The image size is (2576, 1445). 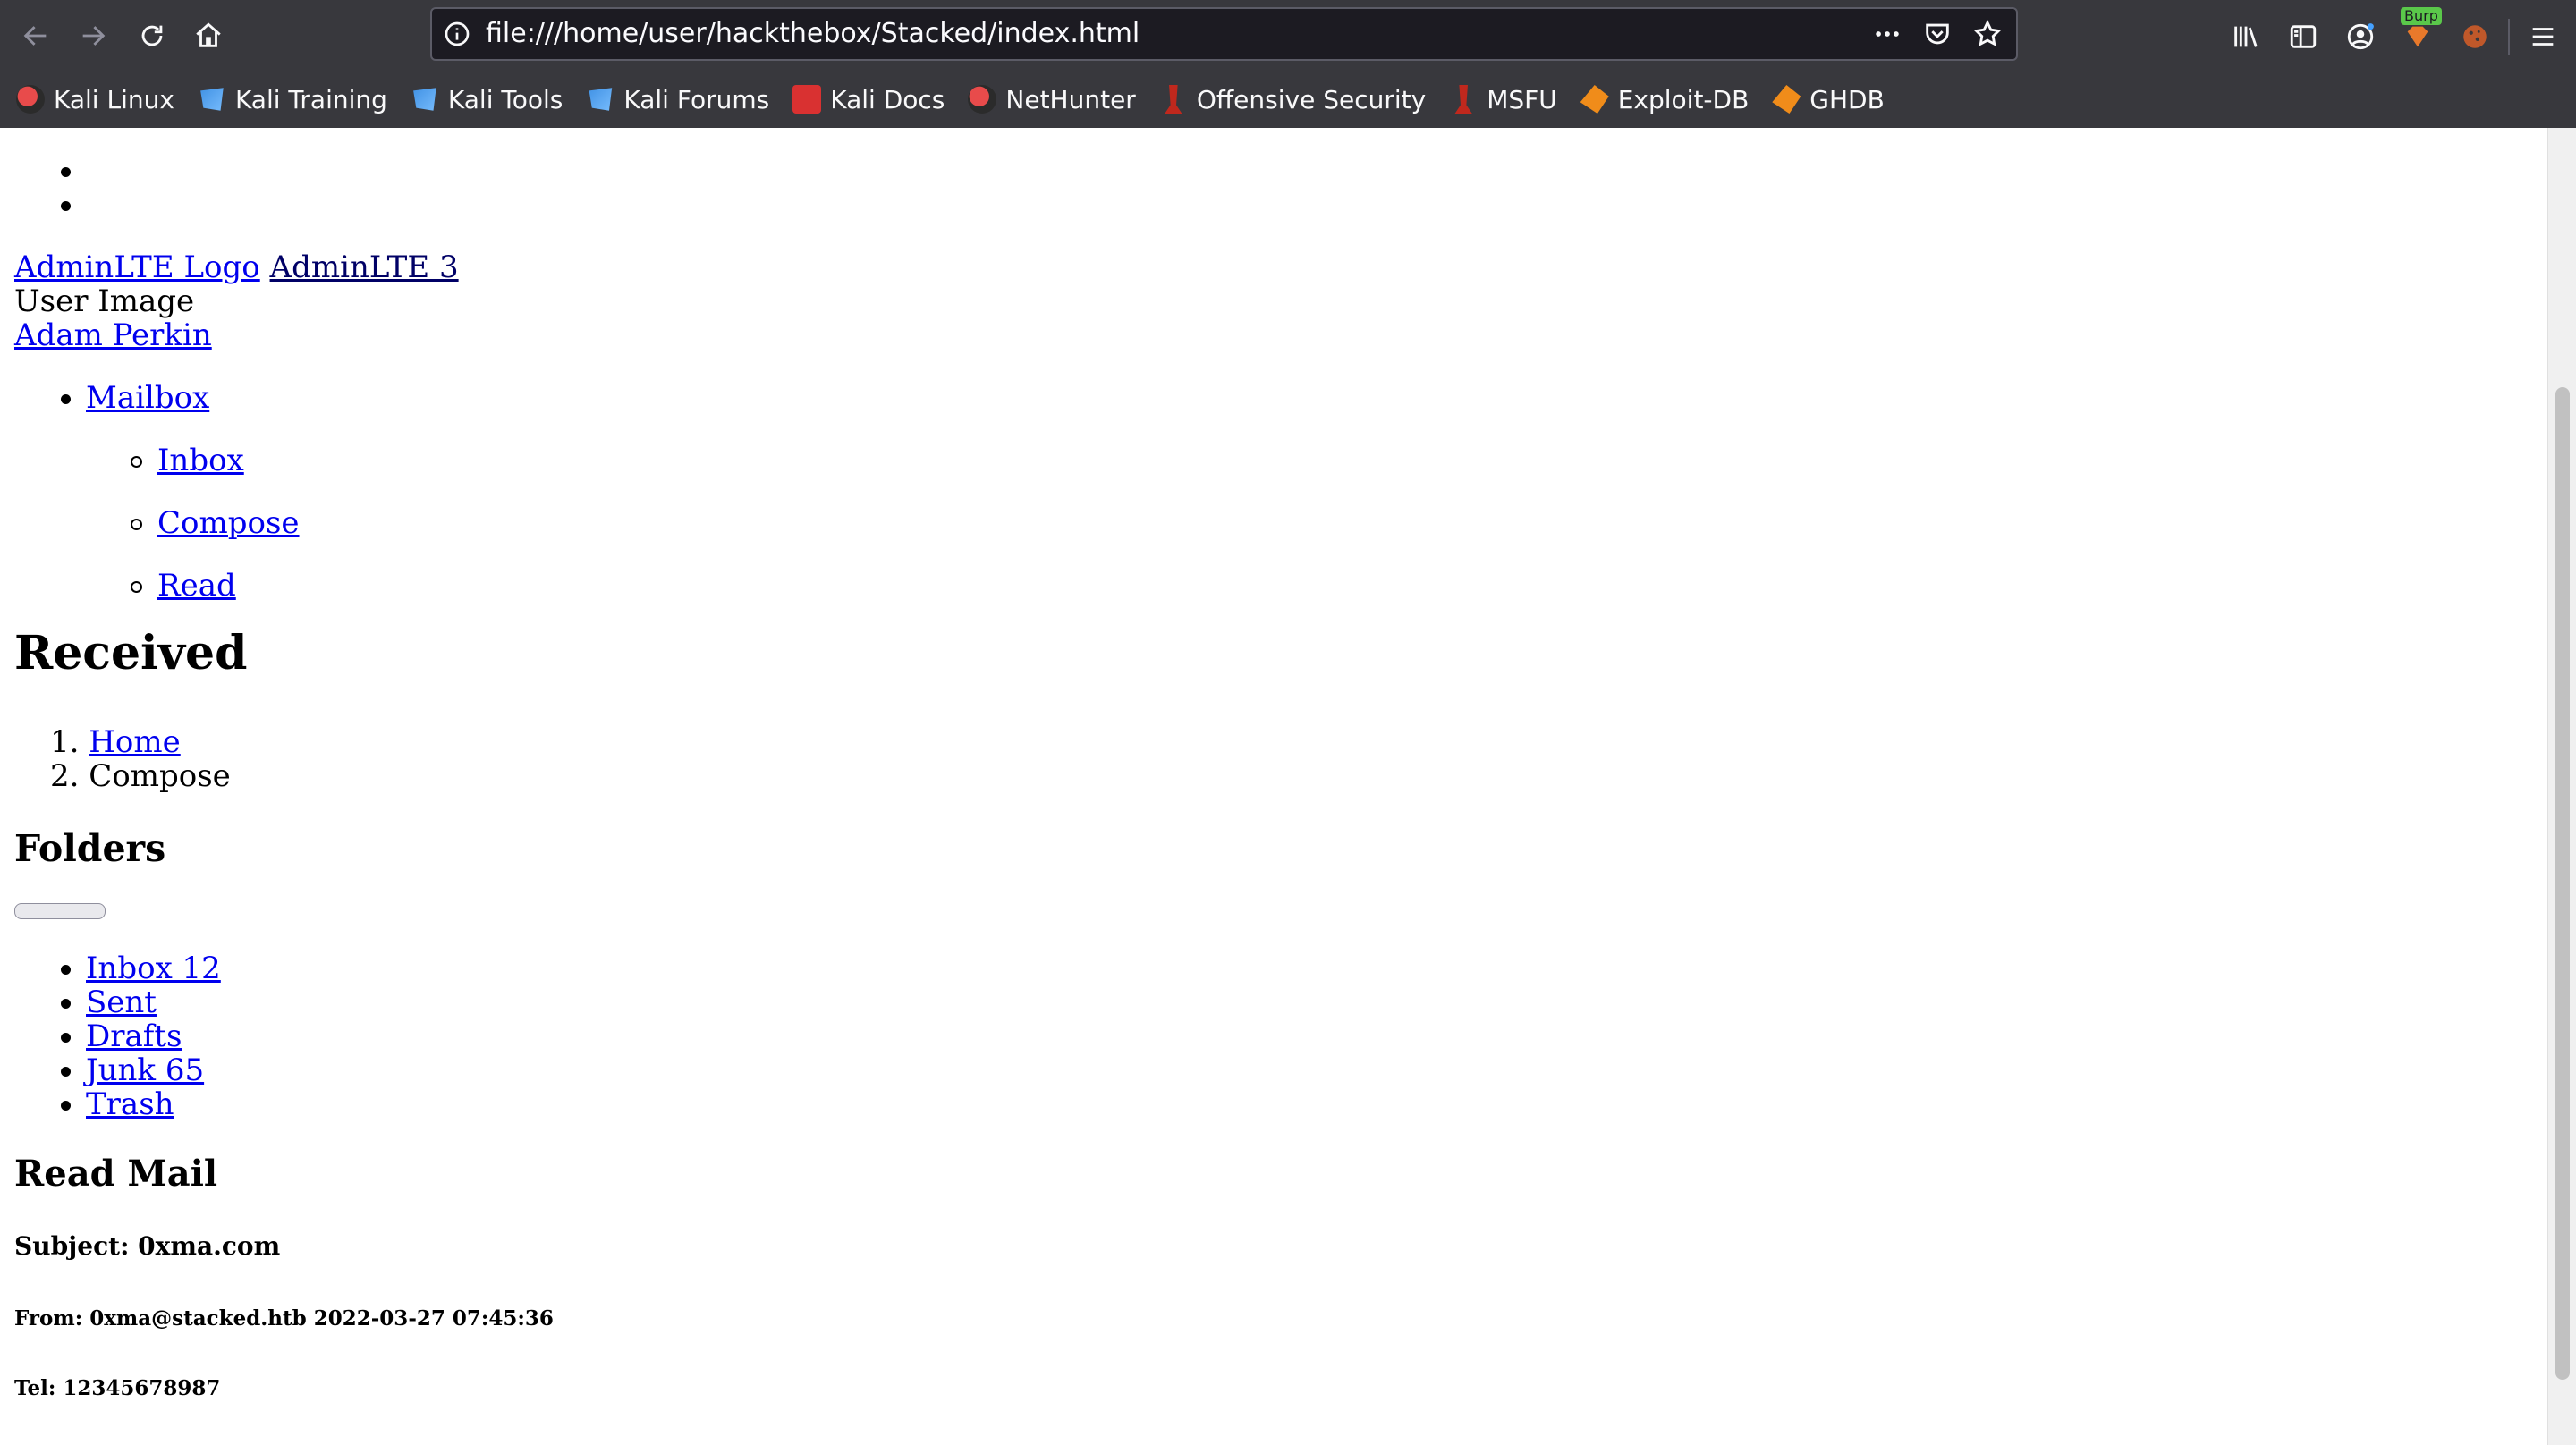 I want to click on breadcrumb-compose: Compose, so click(x=160, y=776).